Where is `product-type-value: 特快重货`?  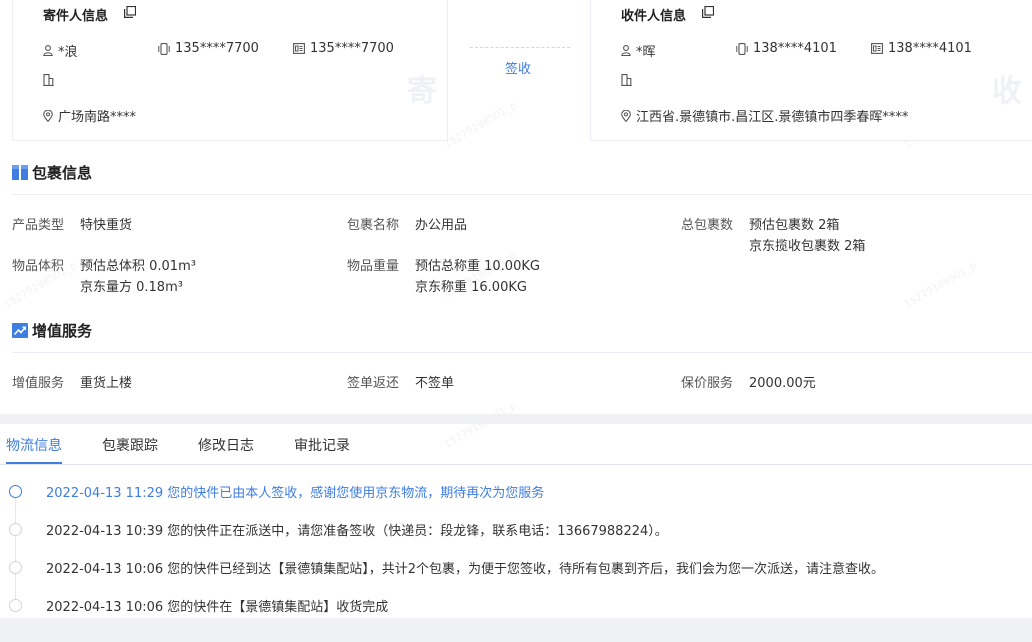
product-type-value: 特快重货 is located at coordinates (106, 225).